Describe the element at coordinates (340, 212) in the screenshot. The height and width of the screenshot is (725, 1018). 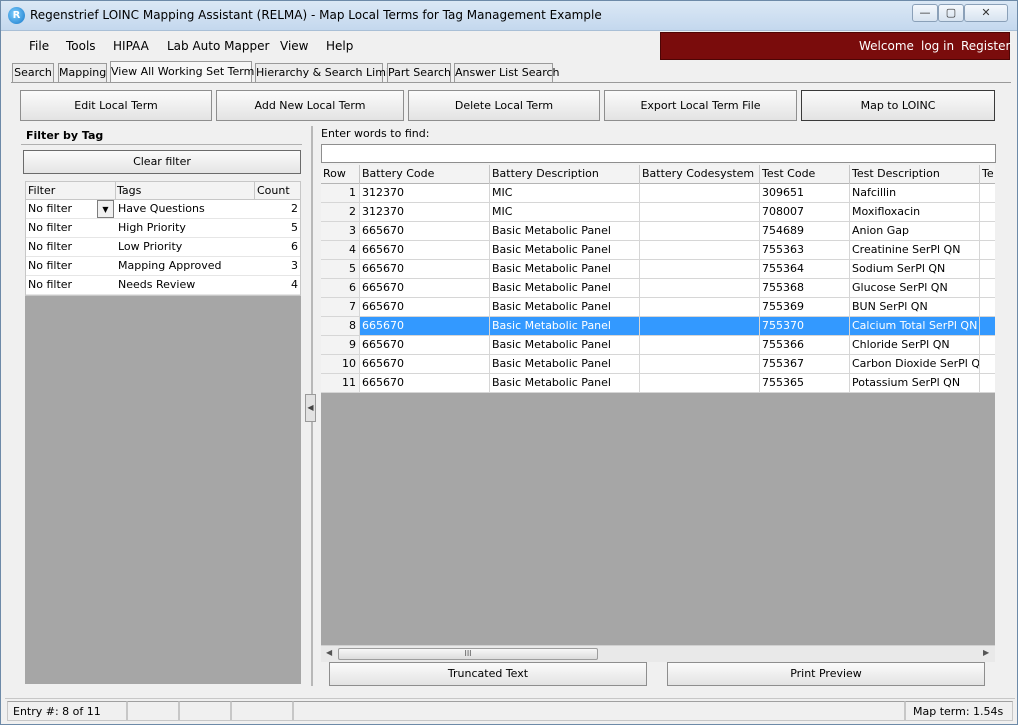
I see `row-number-cell: 2` at that location.